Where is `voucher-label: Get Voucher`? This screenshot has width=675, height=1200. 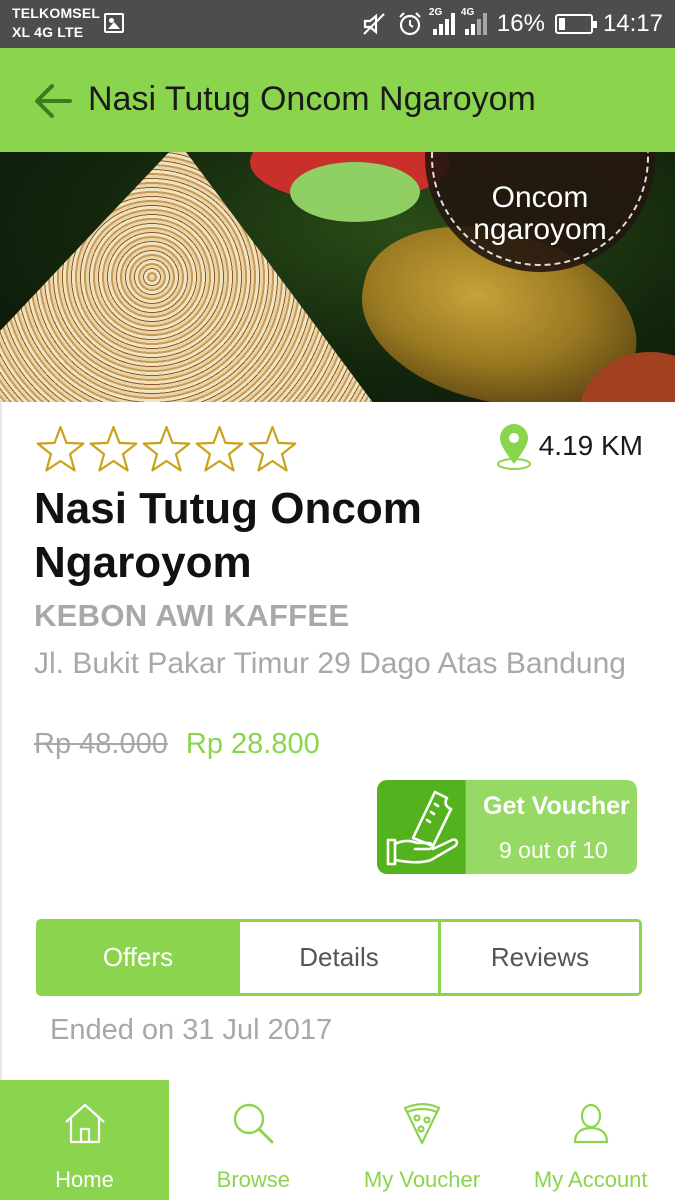
voucher-label: Get Voucher is located at coordinates (556, 806).